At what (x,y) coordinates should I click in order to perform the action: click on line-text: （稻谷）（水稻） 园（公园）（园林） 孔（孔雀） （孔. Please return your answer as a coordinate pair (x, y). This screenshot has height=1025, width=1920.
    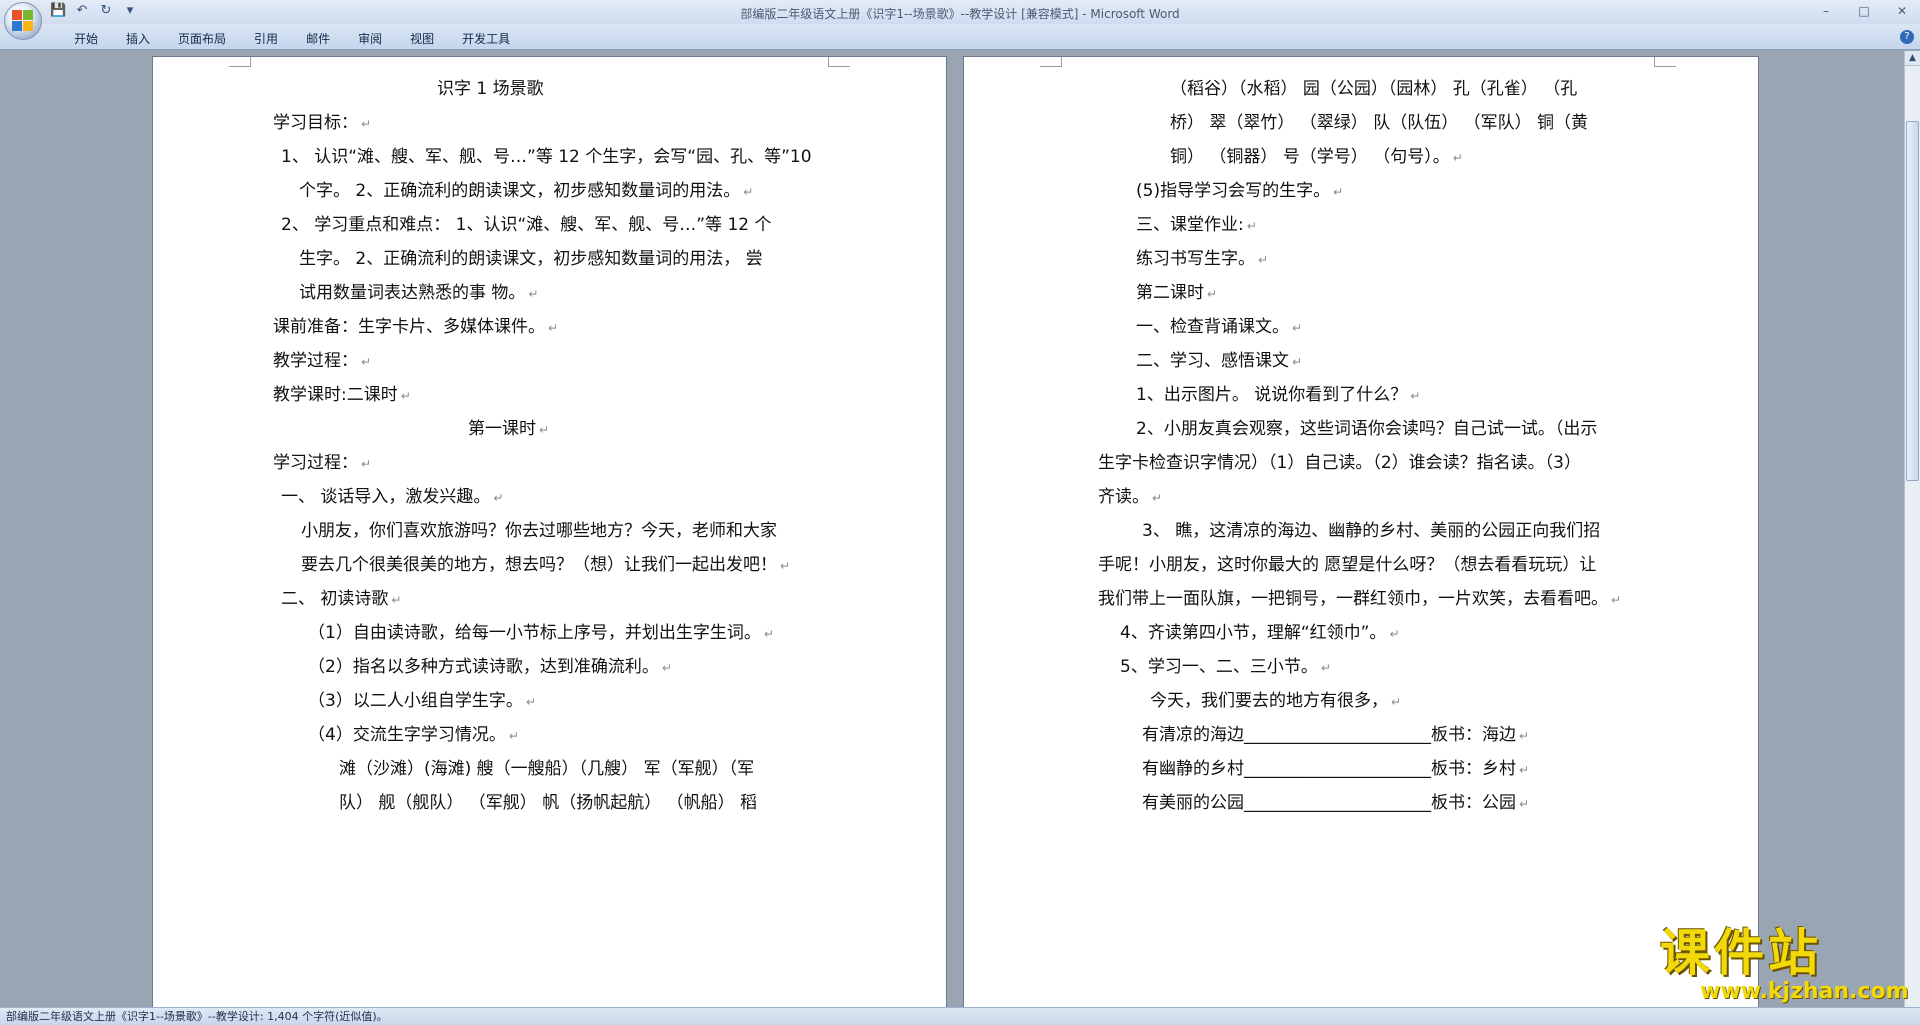
    Looking at the image, I should click on (1374, 89).